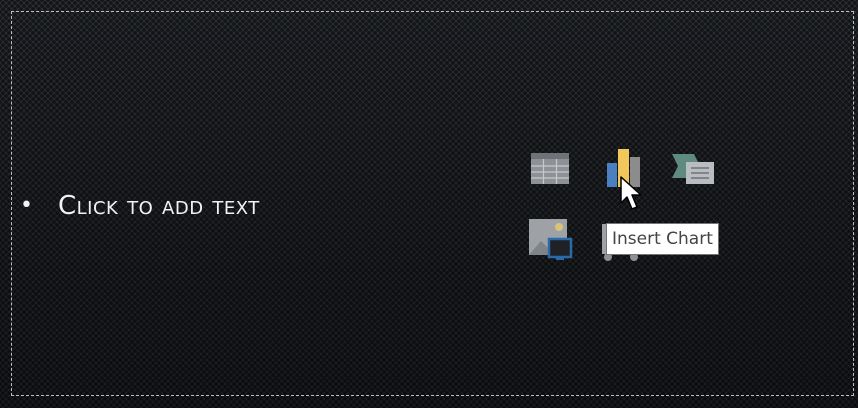 Image resolution: width=858 pixels, height=408 pixels. Describe the element at coordinates (623, 168) in the screenshot. I see `chart-icon` at that location.